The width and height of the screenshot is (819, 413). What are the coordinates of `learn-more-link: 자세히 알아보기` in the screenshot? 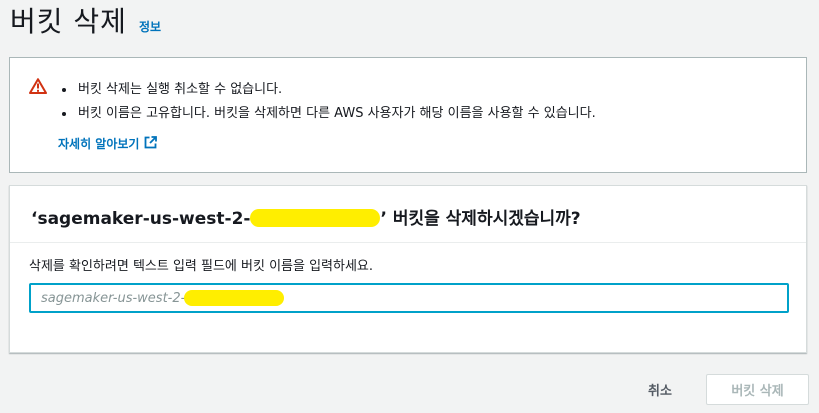 It's located at (108, 143).